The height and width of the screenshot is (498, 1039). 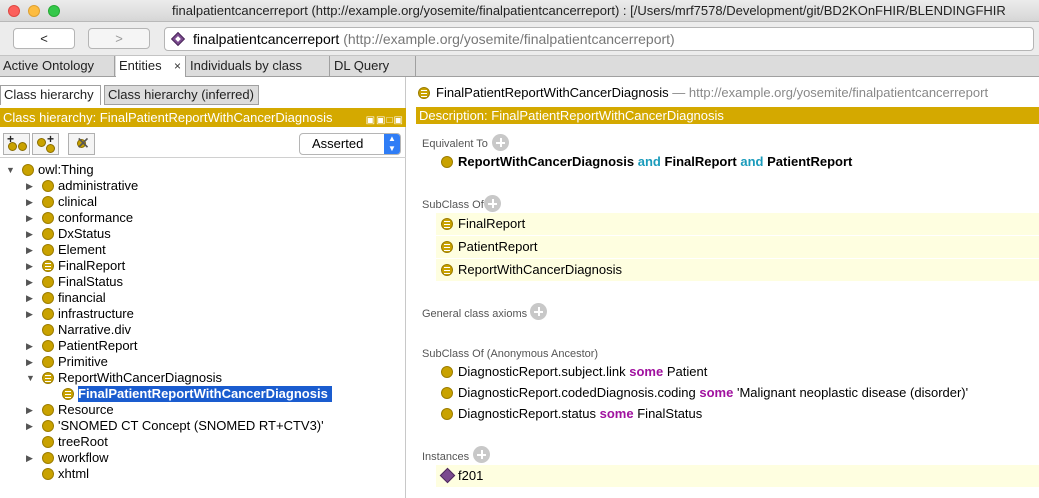 What do you see at coordinates (203, 314) in the screenshot?
I see `tree-node: ▶ infrastructure` at bounding box center [203, 314].